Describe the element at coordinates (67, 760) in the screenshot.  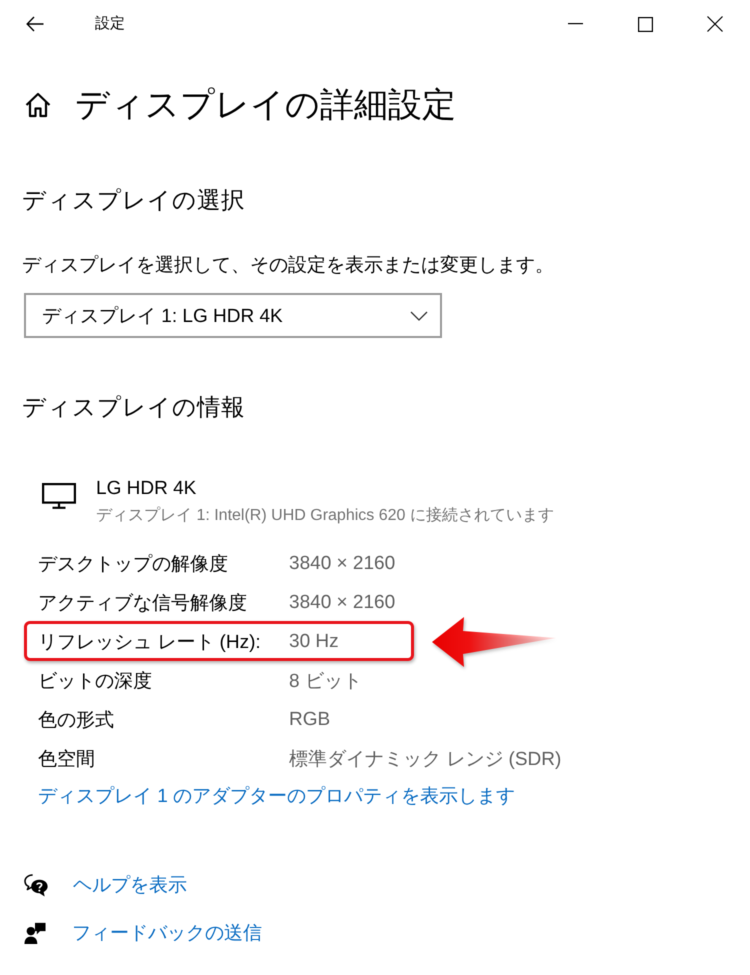
I see `info-label: 色空間` at that location.